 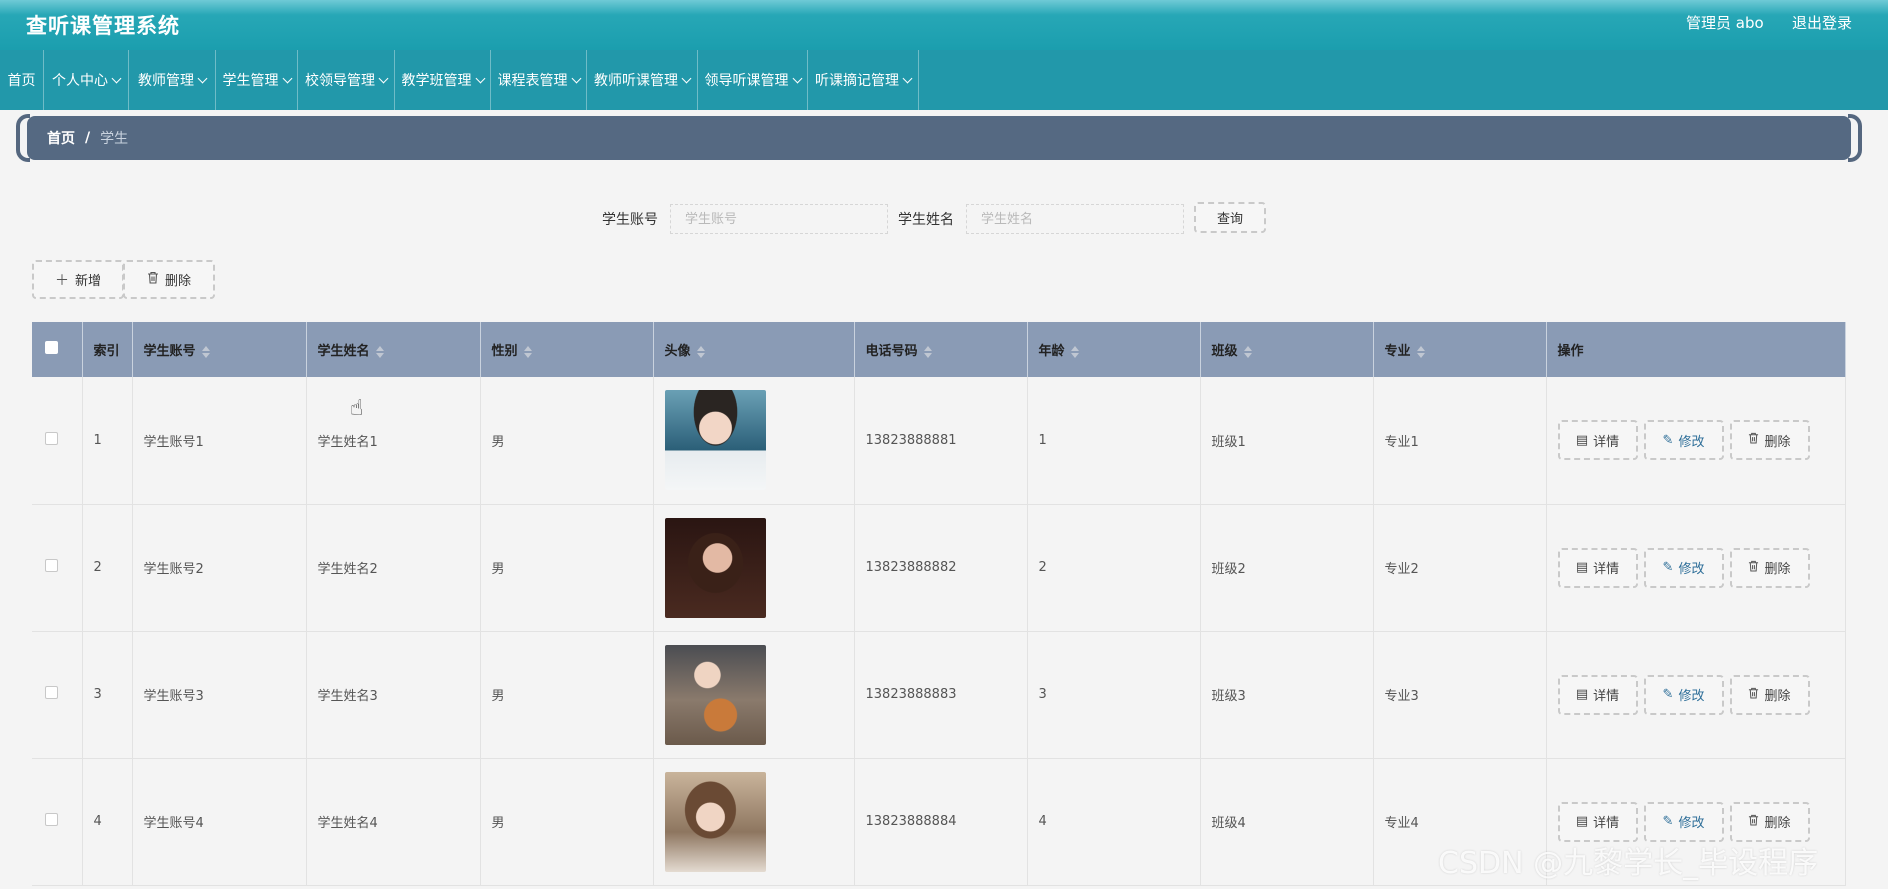 What do you see at coordinates (567, 349) in the screenshot?
I see `column-header-gender: 性别` at bounding box center [567, 349].